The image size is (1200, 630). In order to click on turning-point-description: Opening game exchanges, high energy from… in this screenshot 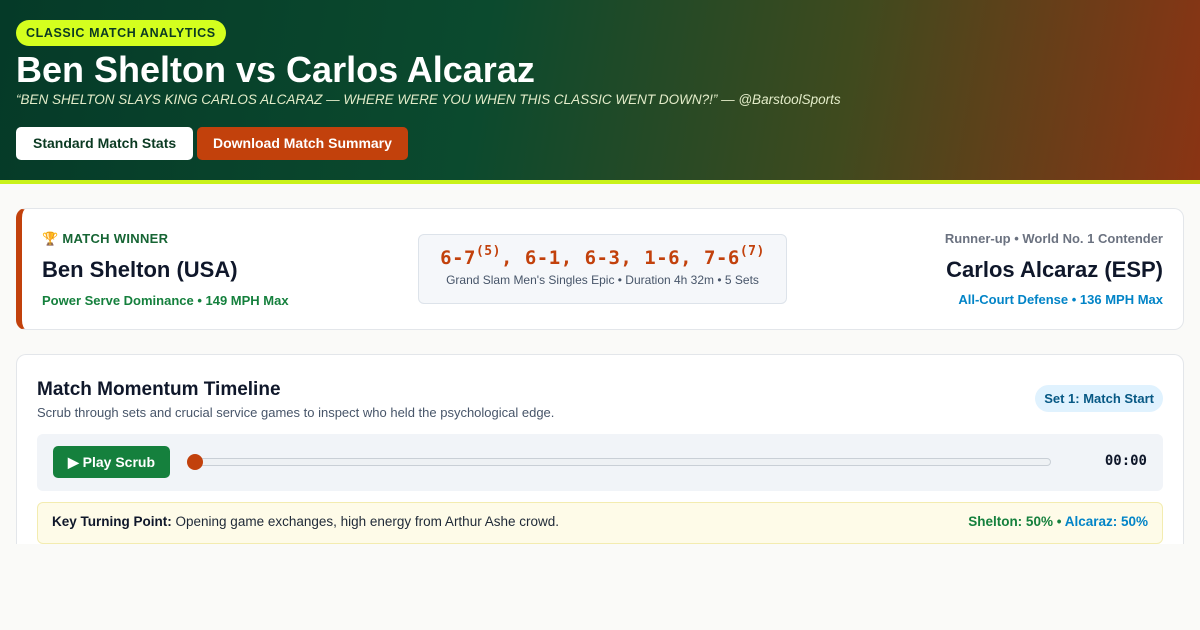, I will do `click(367, 521)`.